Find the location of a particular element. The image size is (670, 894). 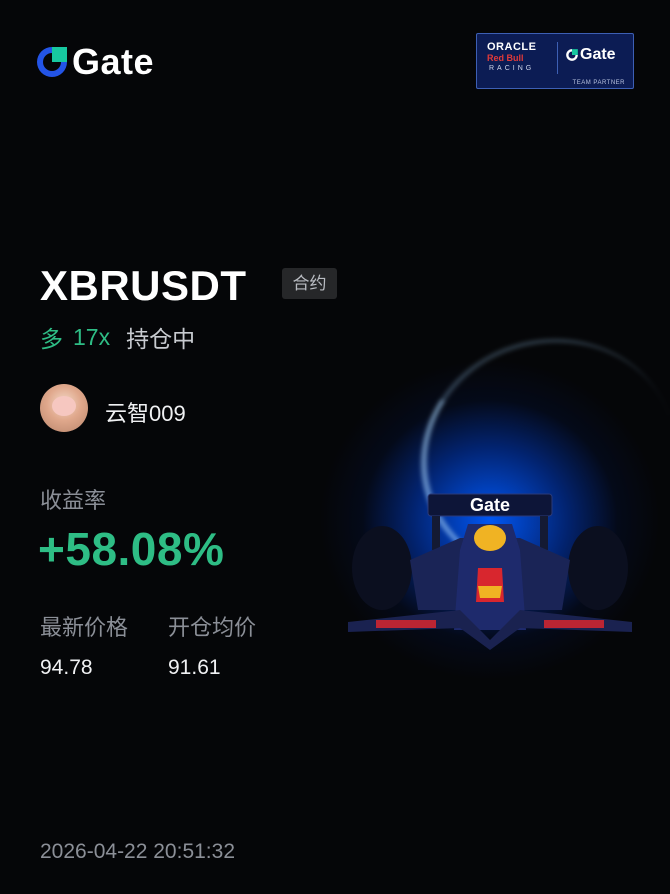

contract-type-tag: 合约 is located at coordinates (309, 283).